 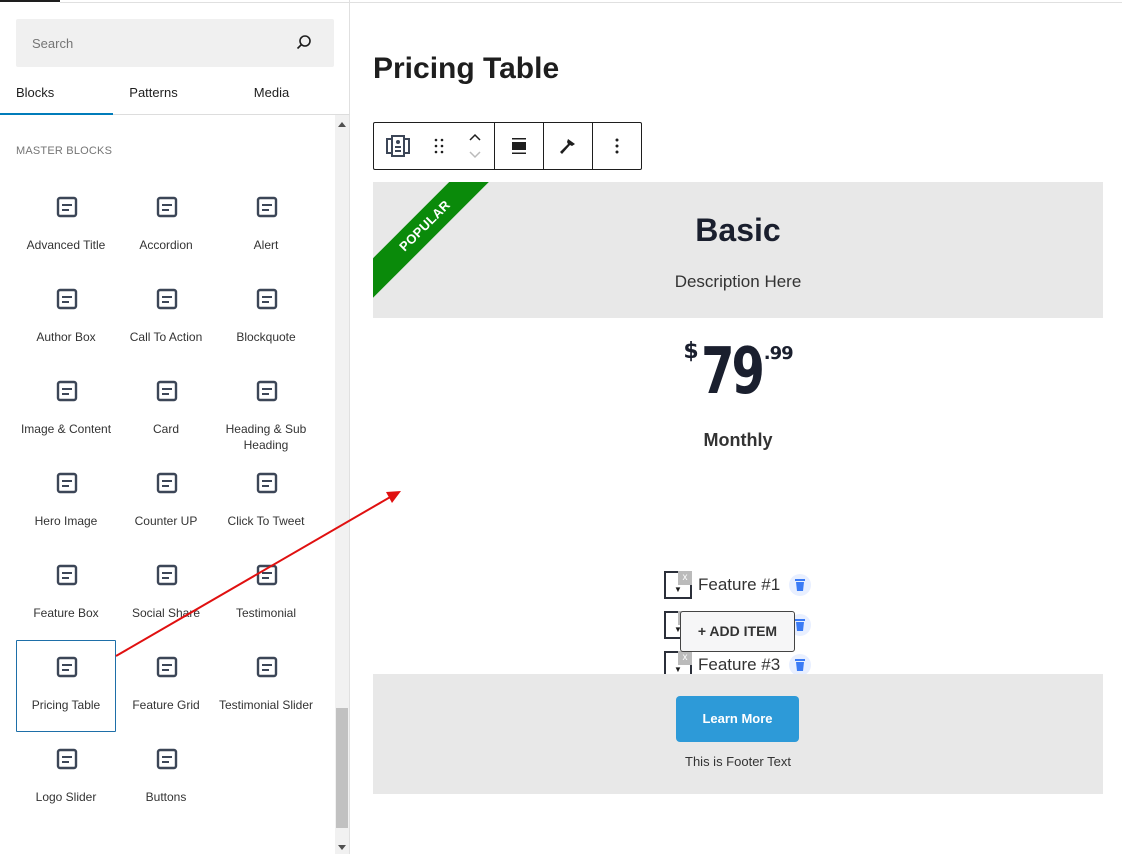 I want to click on block-item: Blockquote, so click(x=266, y=318).